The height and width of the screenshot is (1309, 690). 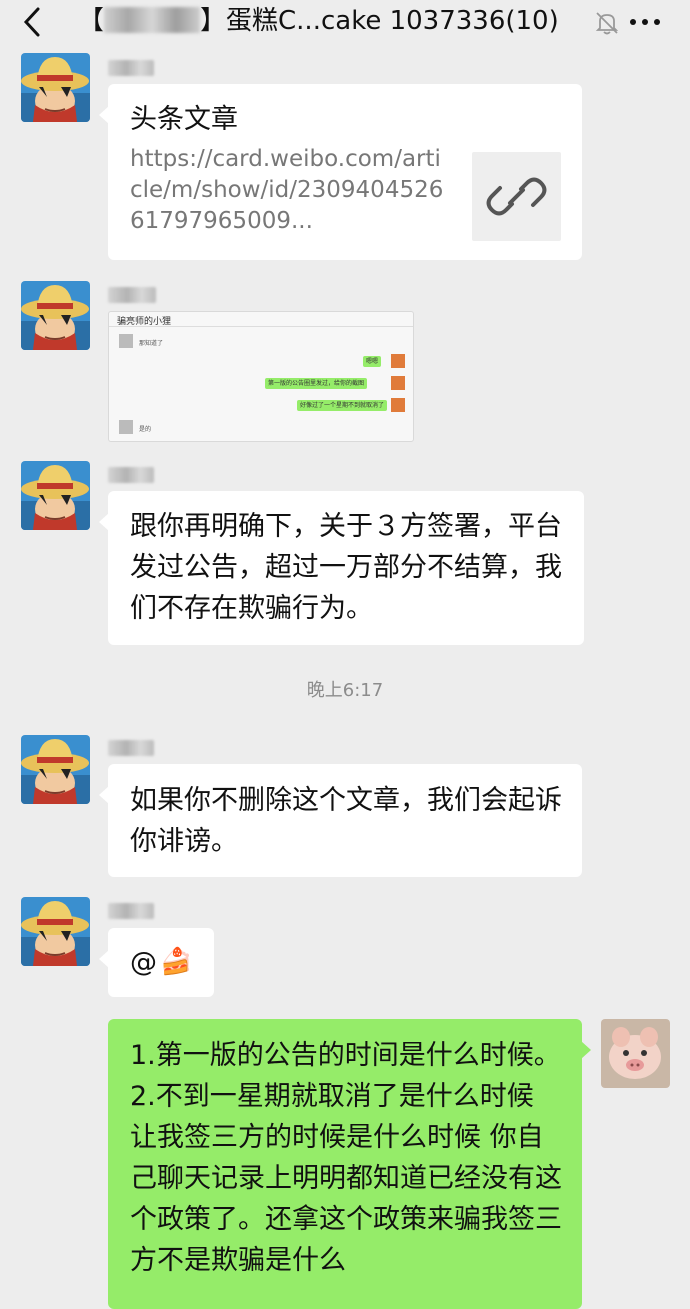 I want to click on message-bubble: 如果你不删除这个文章，我们会起诉你诽谤。, so click(x=340, y=820).